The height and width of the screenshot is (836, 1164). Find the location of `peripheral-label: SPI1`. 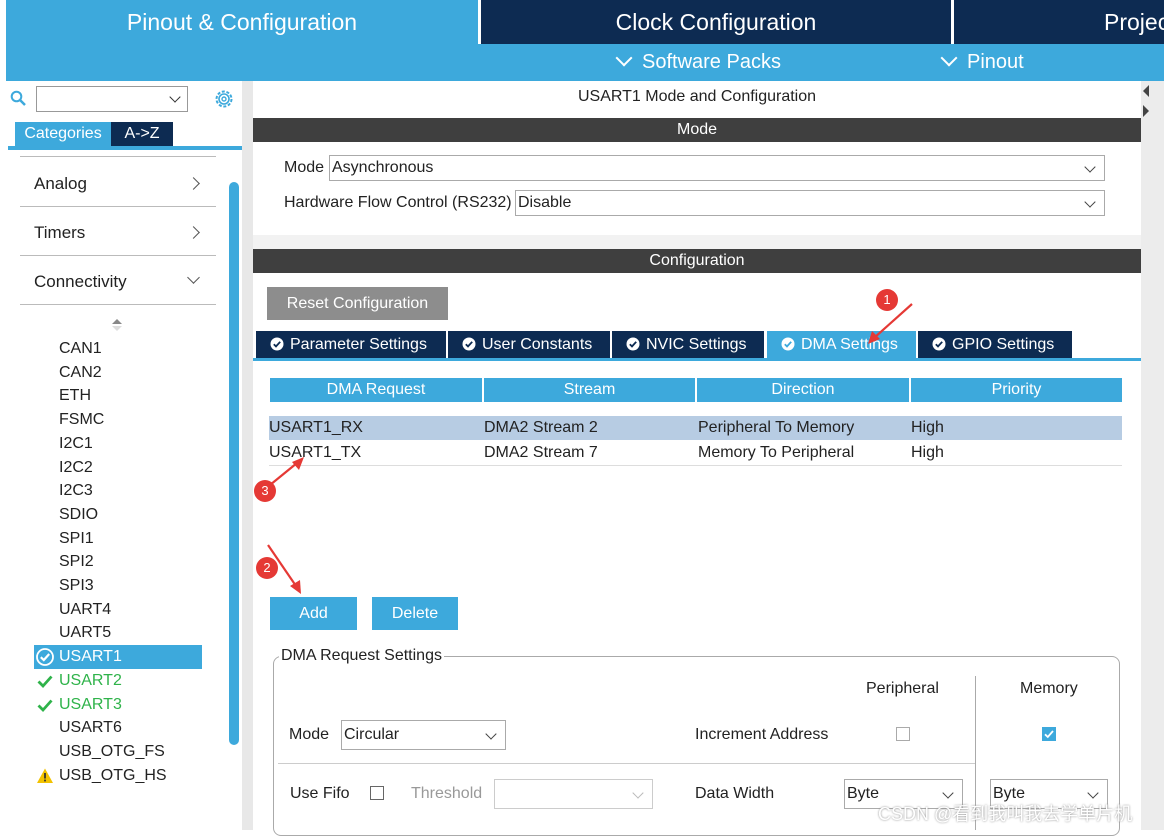

peripheral-label: SPI1 is located at coordinates (76, 538).